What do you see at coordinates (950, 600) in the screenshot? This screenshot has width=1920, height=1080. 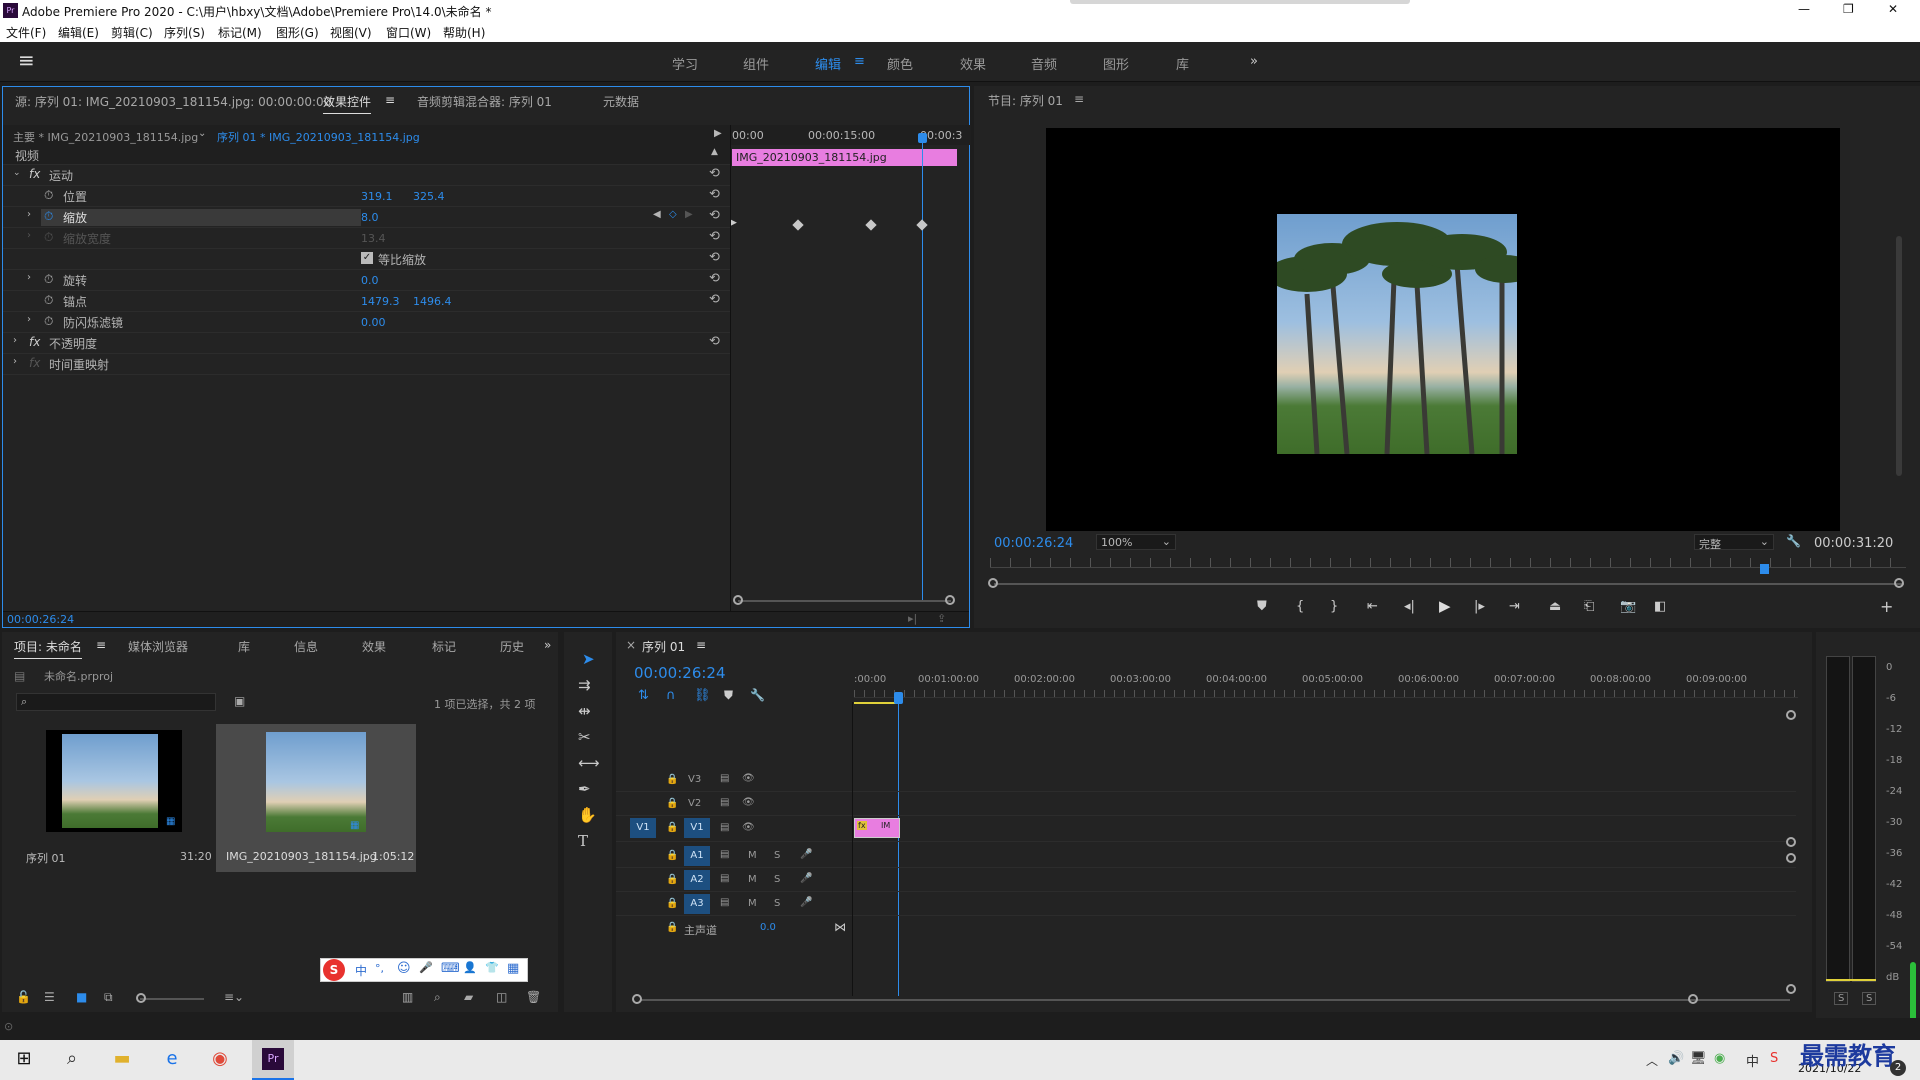 I see `zoom-handle-right` at bounding box center [950, 600].